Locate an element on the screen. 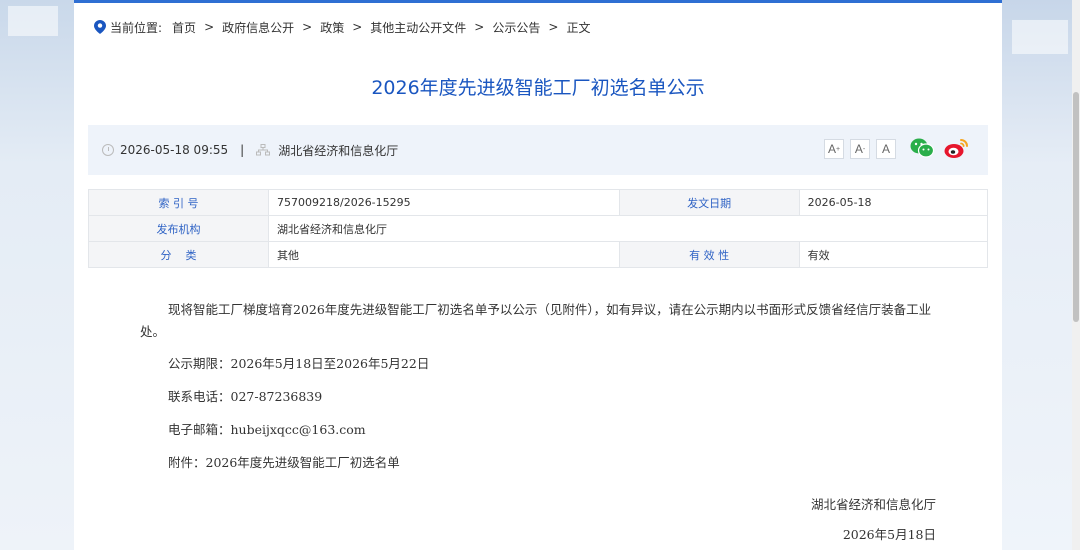 This screenshot has height=550, width=1080. table-row: 分 类 其他 有 效 性 有效 is located at coordinates (538, 254).